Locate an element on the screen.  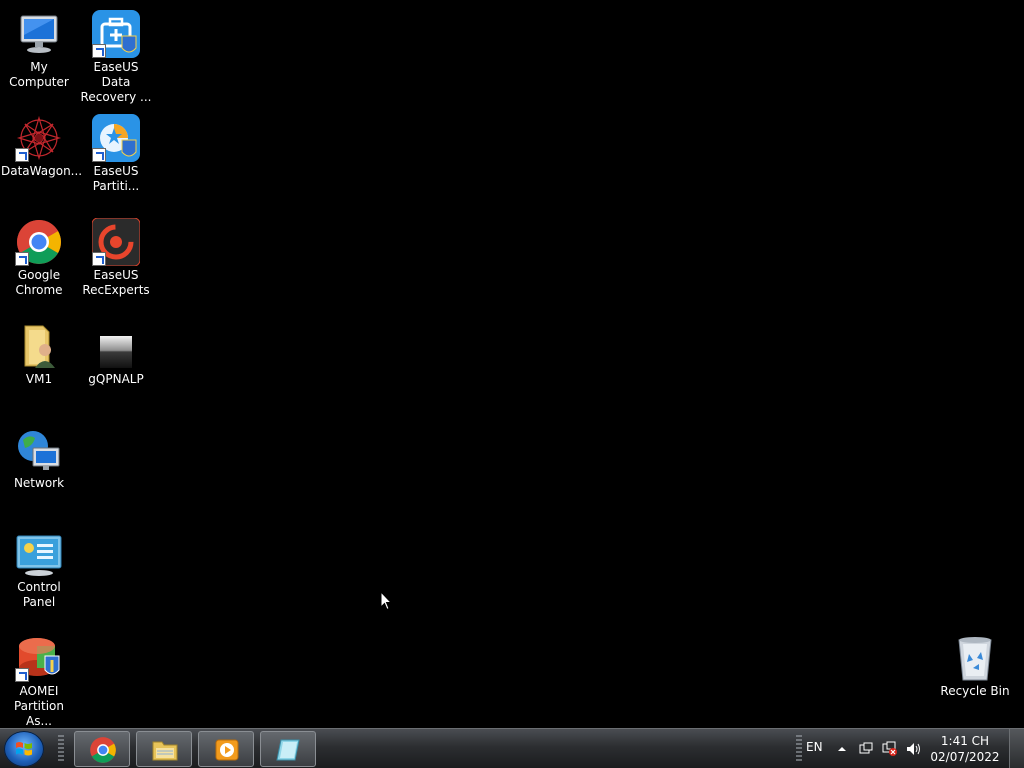
system-clock: 1:41 CH 02/07/2022 is located at coordinates (965, 749).